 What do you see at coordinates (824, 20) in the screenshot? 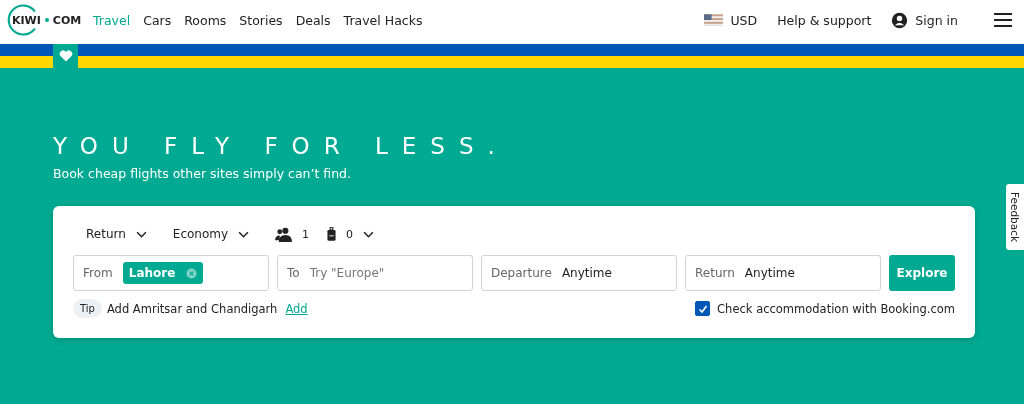
I see `help-link: Help & support` at bounding box center [824, 20].